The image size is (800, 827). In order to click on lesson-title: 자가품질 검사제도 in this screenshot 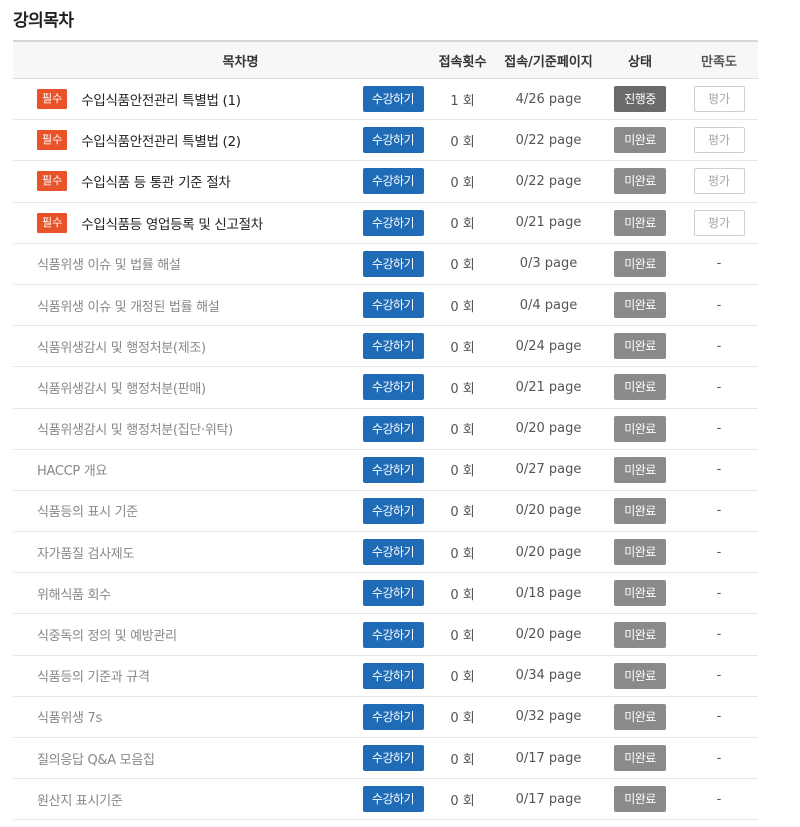, I will do `click(86, 554)`.